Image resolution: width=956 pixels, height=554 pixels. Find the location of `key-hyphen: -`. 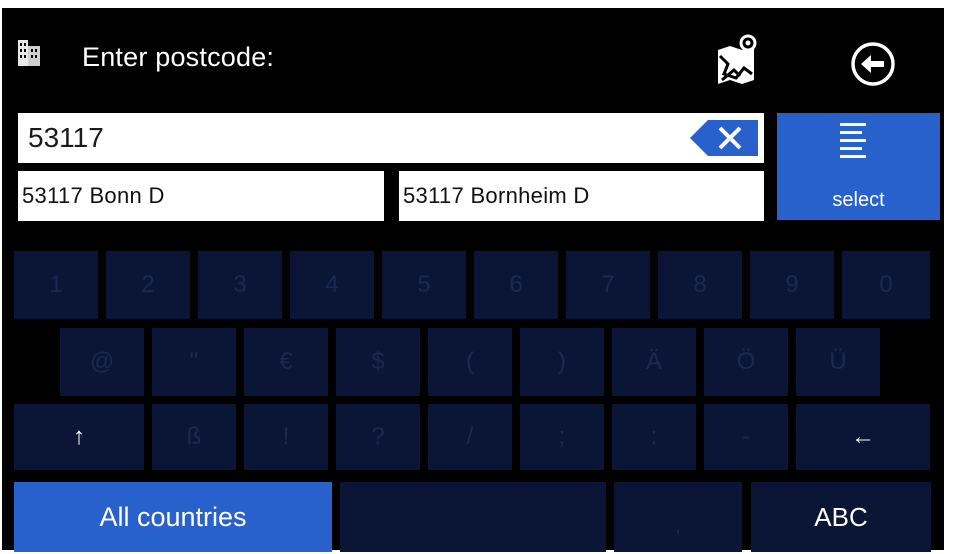

key-hyphen: - is located at coordinates (746, 437).